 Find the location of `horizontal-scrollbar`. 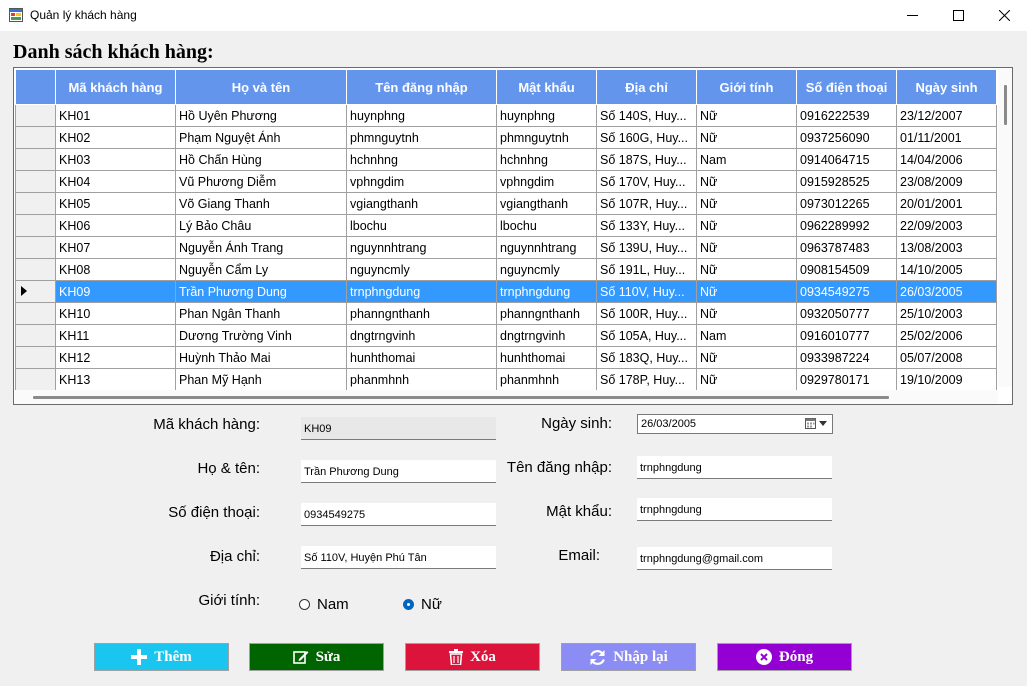

horizontal-scrollbar is located at coordinates (506, 397).